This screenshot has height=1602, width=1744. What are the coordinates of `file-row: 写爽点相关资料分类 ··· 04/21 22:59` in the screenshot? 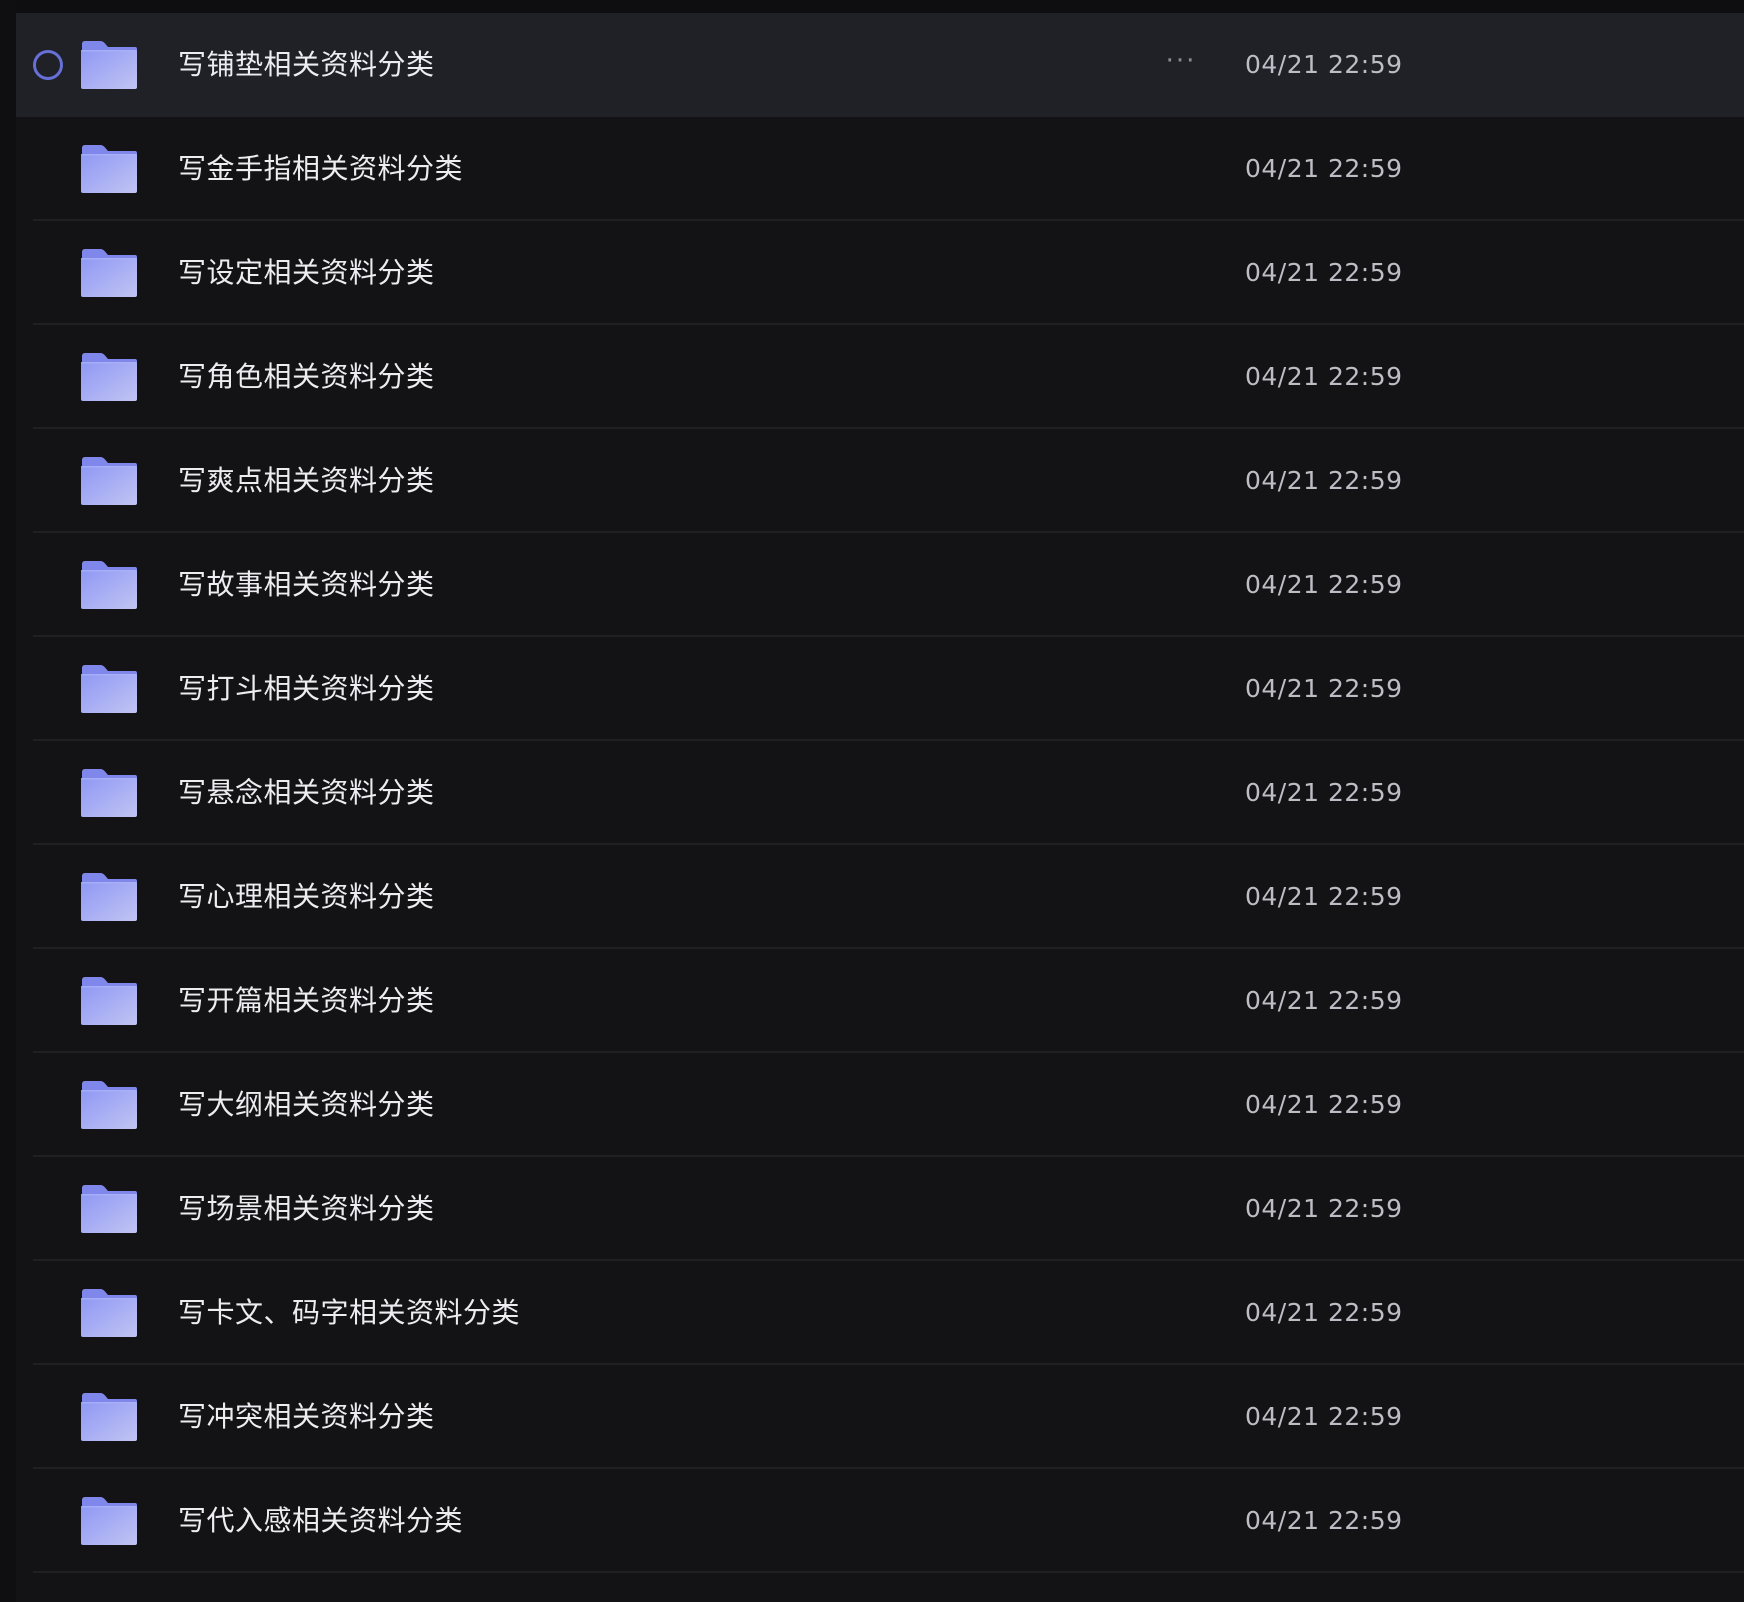 It's located at (880, 481).